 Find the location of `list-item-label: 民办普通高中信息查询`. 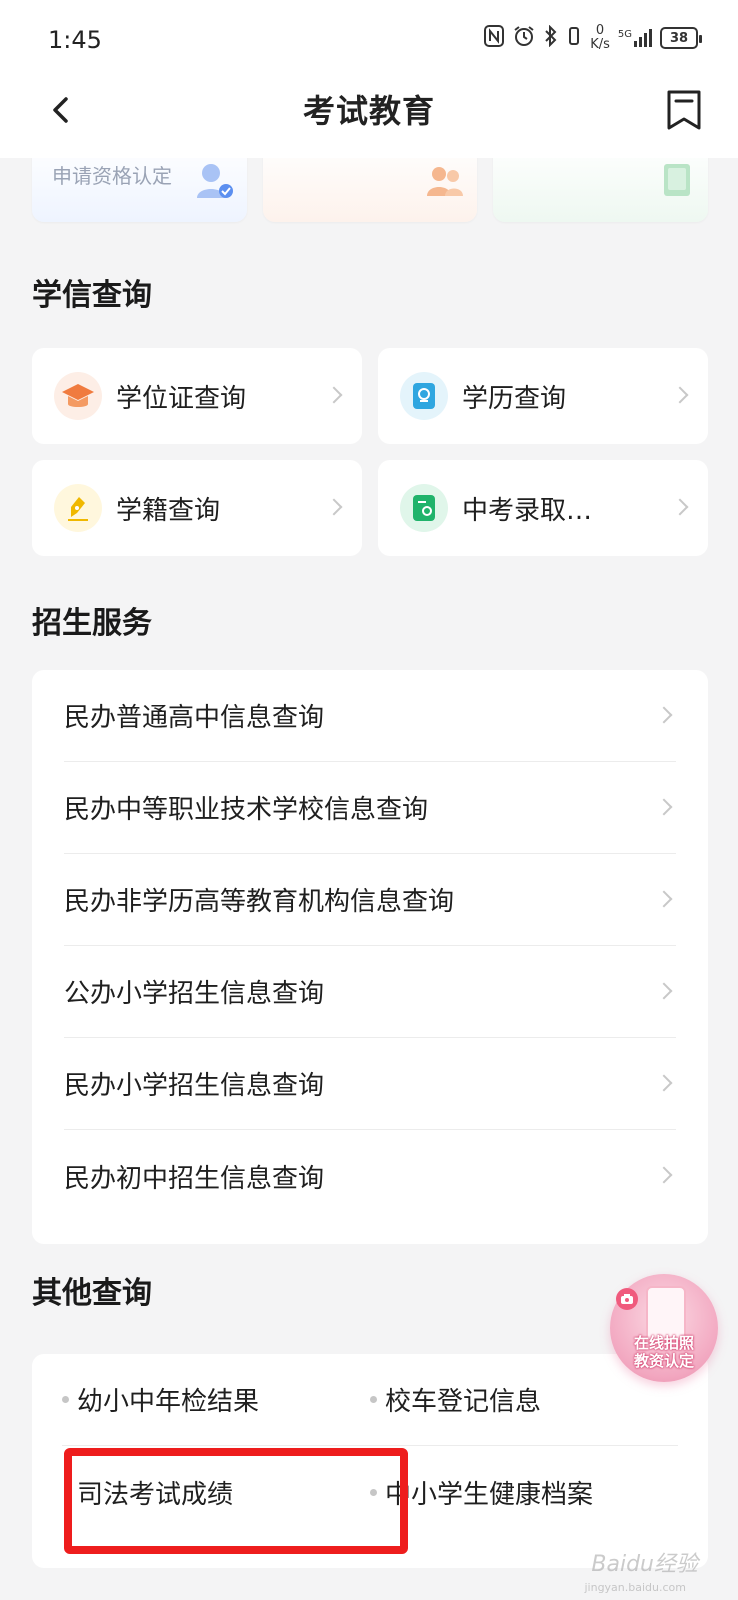

list-item-label: 民办普通高中信息查询 is located at coordinates (194, 718).